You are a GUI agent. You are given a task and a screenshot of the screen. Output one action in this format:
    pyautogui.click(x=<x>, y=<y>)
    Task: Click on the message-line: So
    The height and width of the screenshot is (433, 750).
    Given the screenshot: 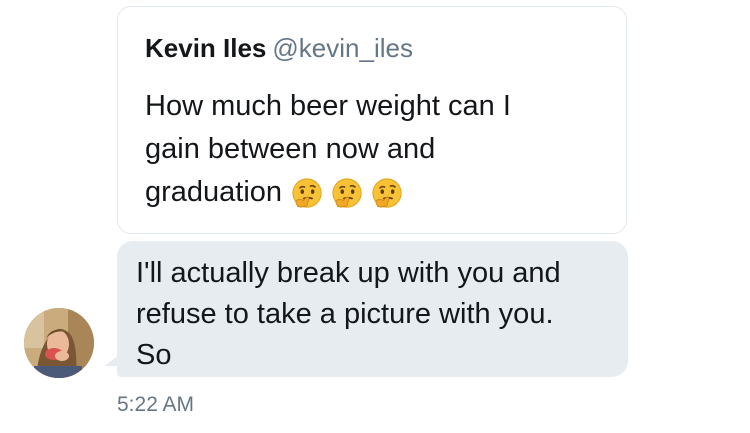 What is the action you would take?
    pyautogui.click(x=154, y=355)
    